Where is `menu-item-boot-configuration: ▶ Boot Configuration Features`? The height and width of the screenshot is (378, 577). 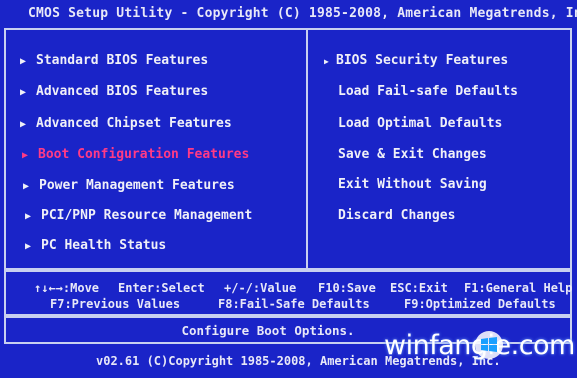 menu-item-boot-configuration: ▶ Boot Configuration Features is located at coordinates (135, 155).